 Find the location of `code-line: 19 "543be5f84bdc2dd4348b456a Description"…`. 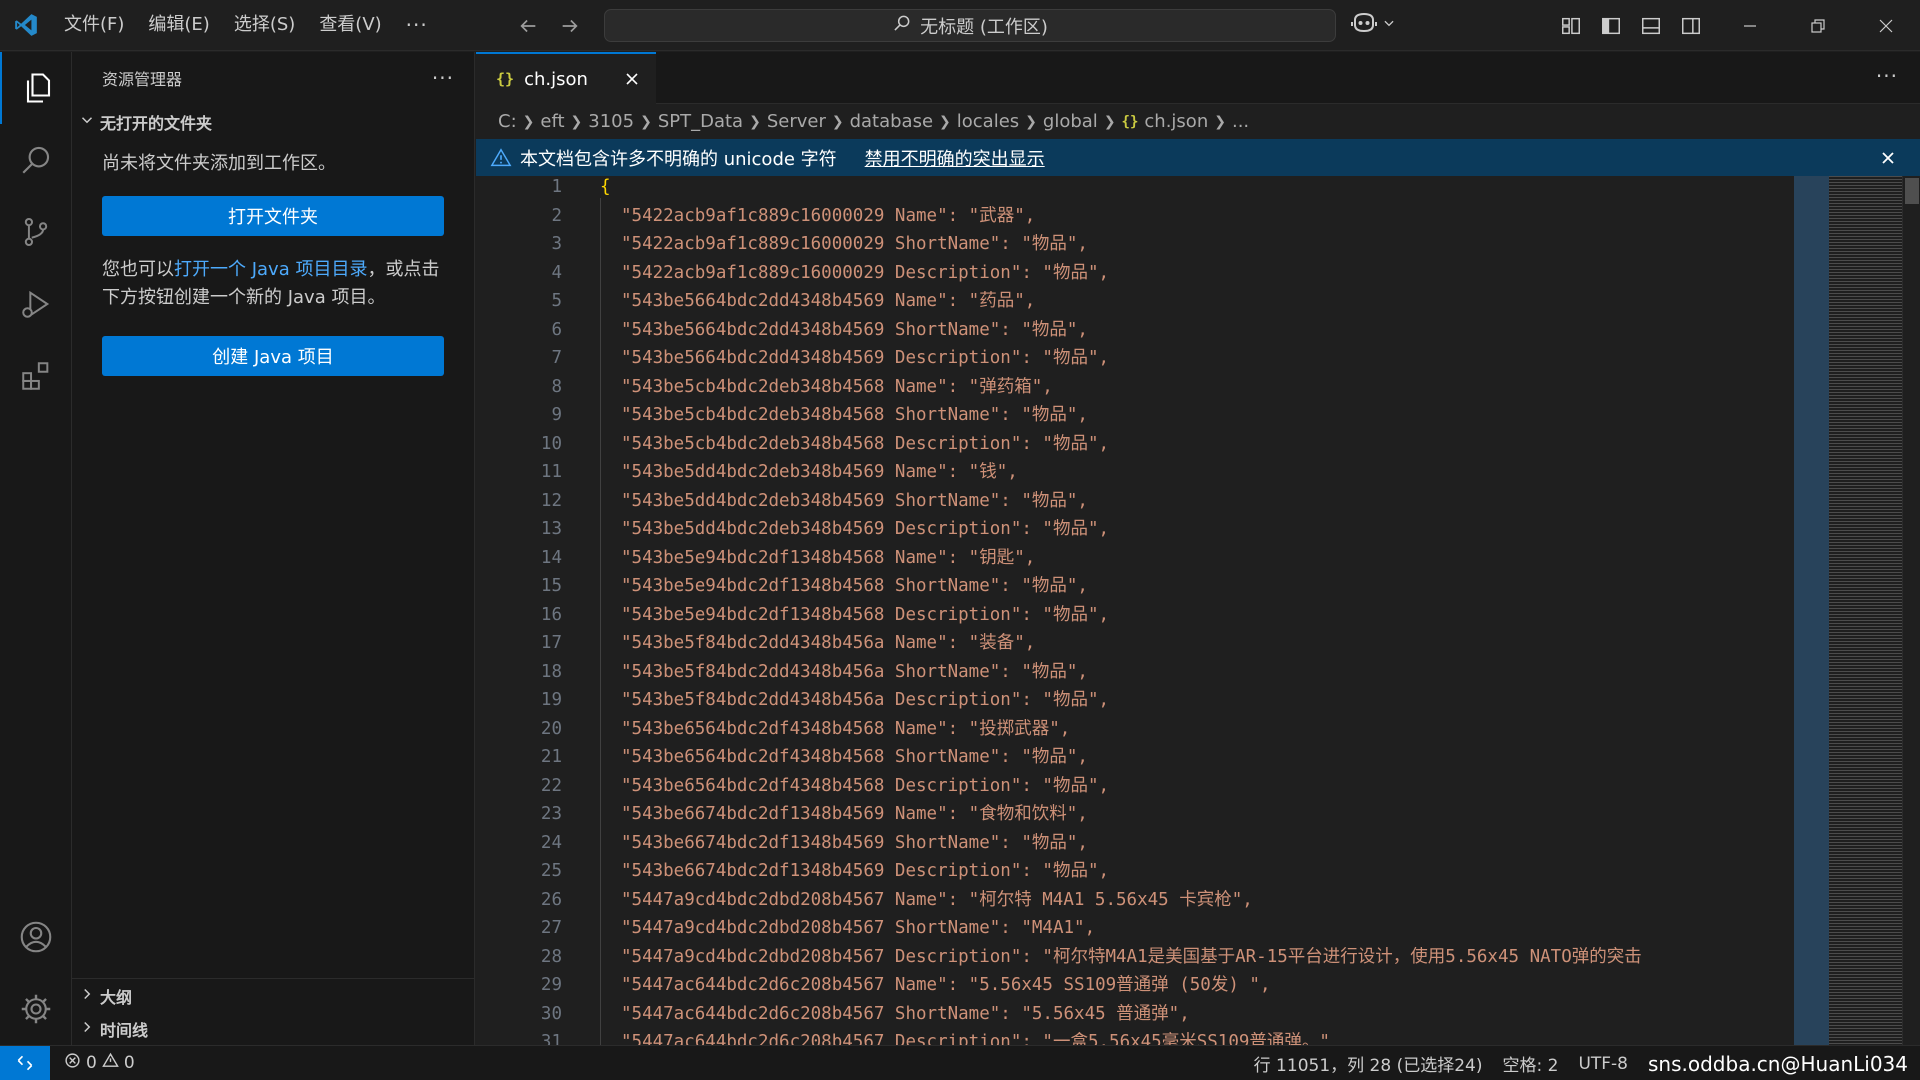

code-line: 19 "543be5f84bdc2dd4348b456a Description"… is located at coordinates (1136, 700).